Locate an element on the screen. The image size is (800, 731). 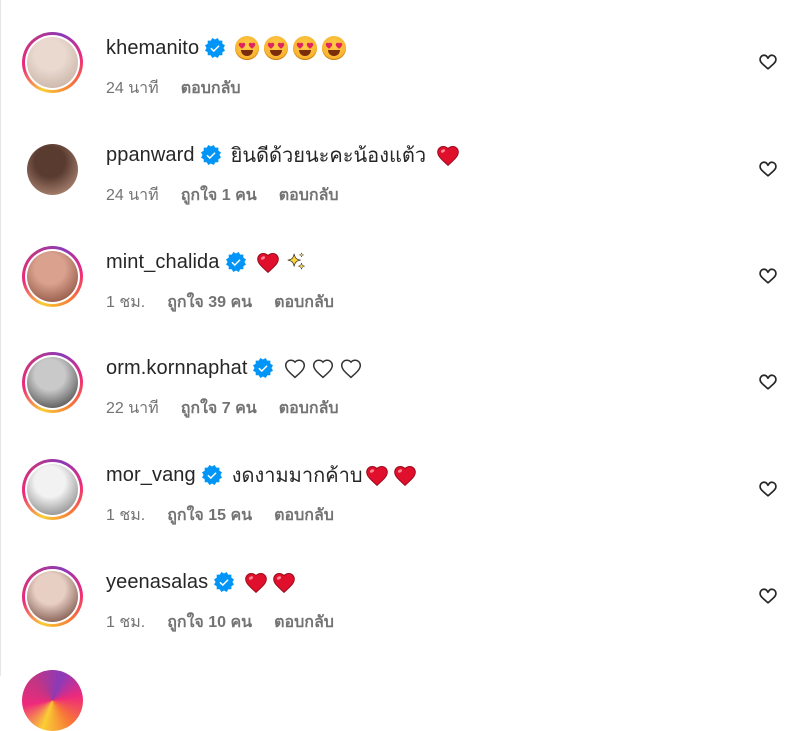
comment-item: mint_chalida 1 ชม. ถูกใจ 39 คน ตอบกลับ is located at coordinates (400, 299).